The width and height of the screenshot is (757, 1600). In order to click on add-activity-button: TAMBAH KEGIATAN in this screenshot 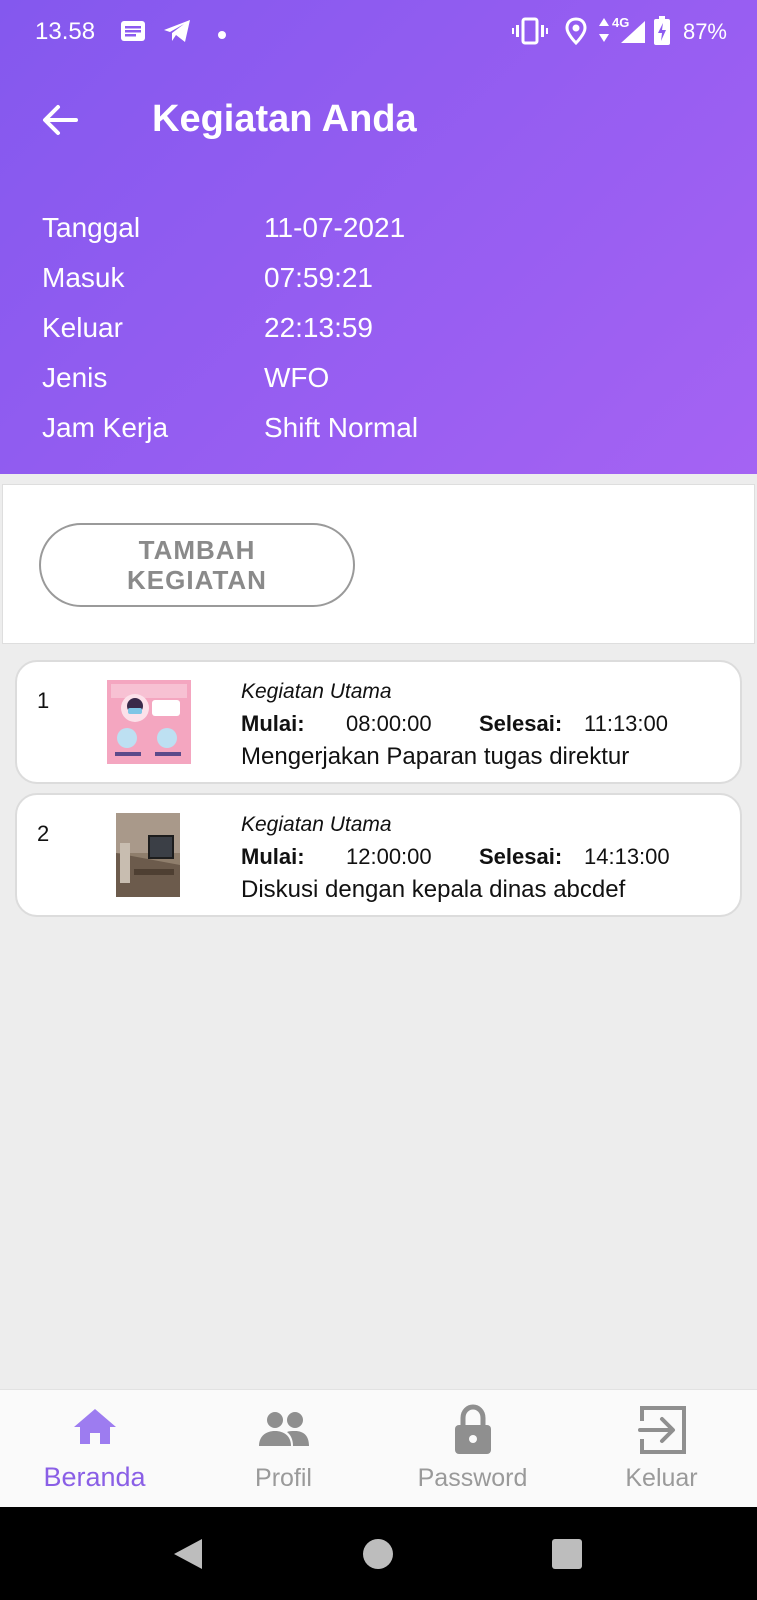, I will do `click(197, 565)`.